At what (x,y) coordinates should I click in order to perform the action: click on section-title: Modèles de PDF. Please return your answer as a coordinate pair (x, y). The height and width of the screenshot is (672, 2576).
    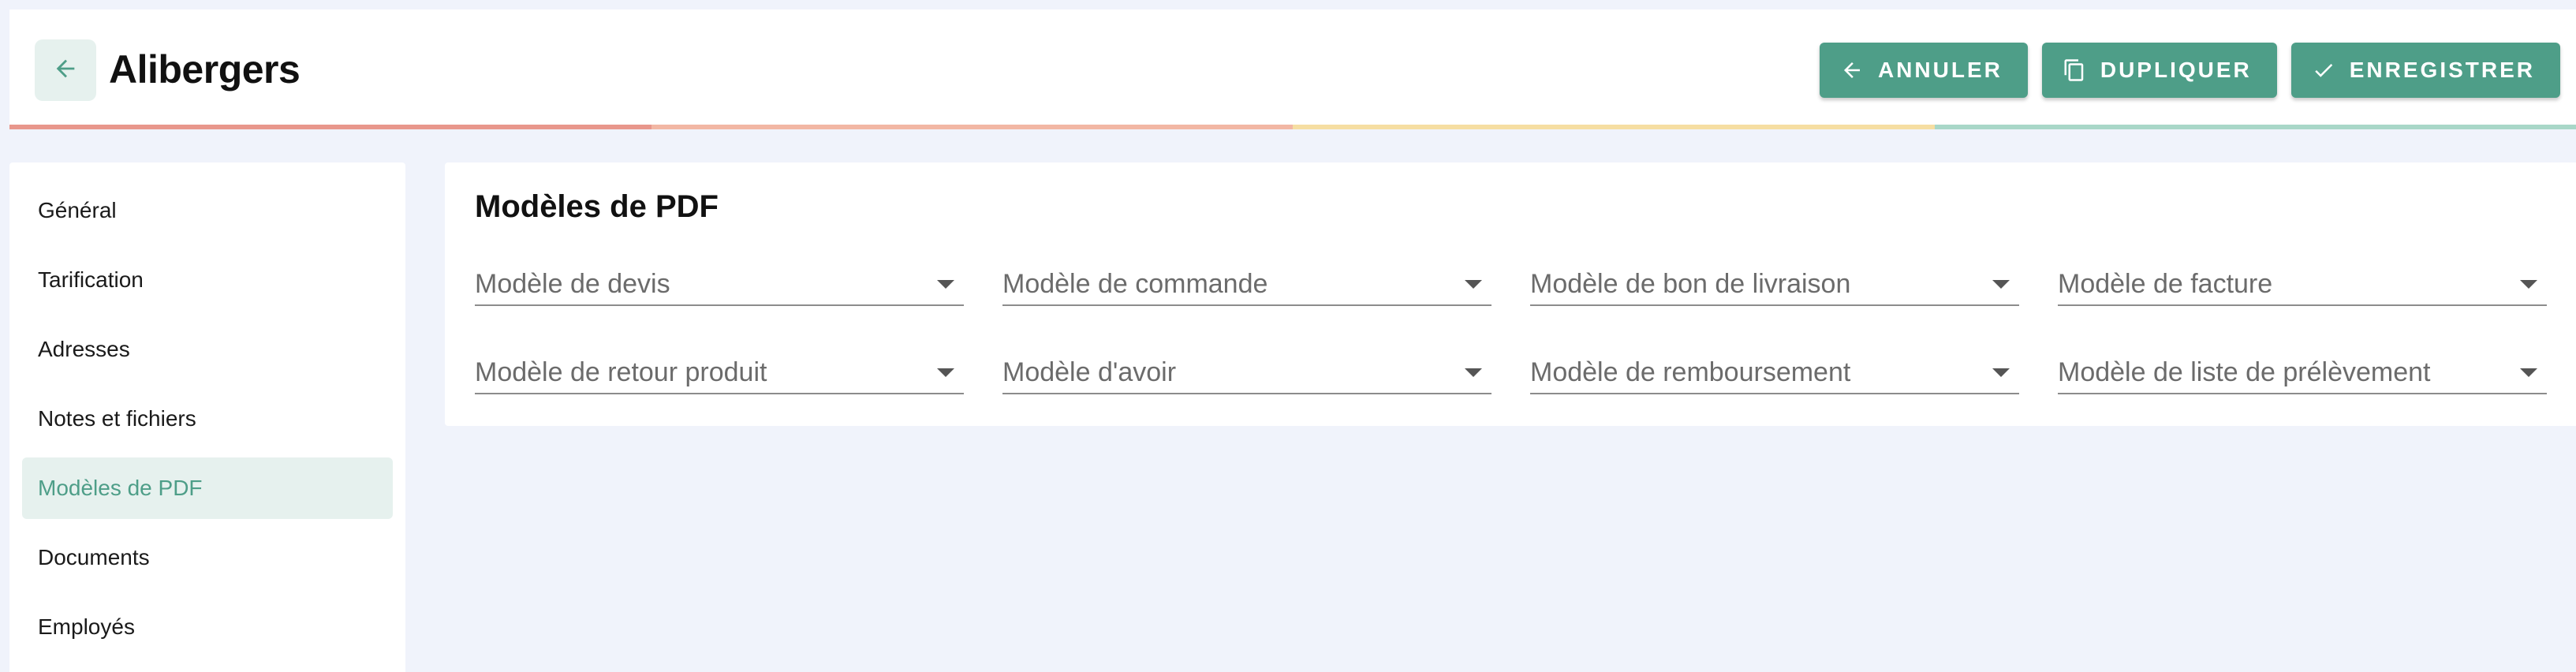
    Looking at the image, I should click on (597, 206).